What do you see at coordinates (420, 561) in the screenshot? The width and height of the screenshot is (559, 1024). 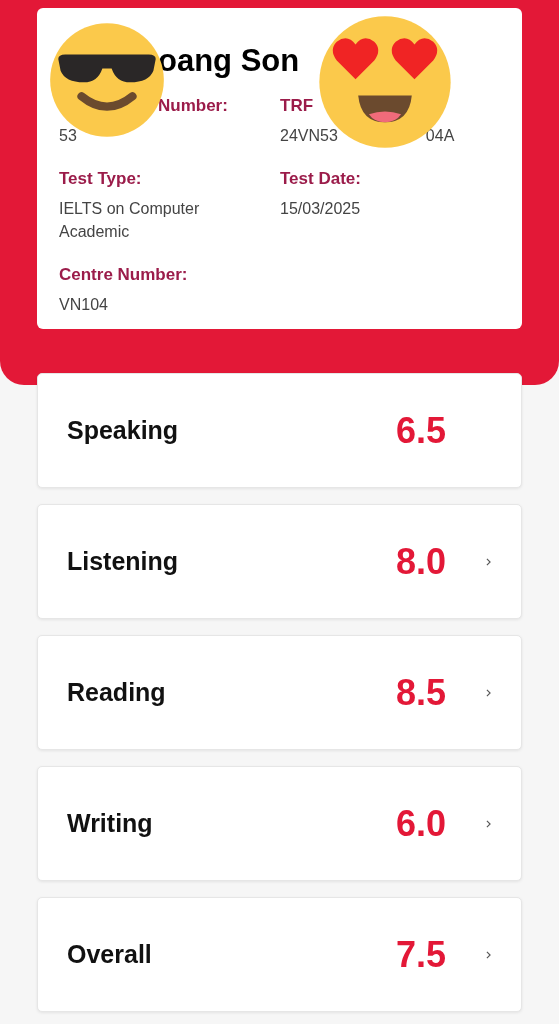 I see `band-score: 8.0` at bounding box center [420, 561].